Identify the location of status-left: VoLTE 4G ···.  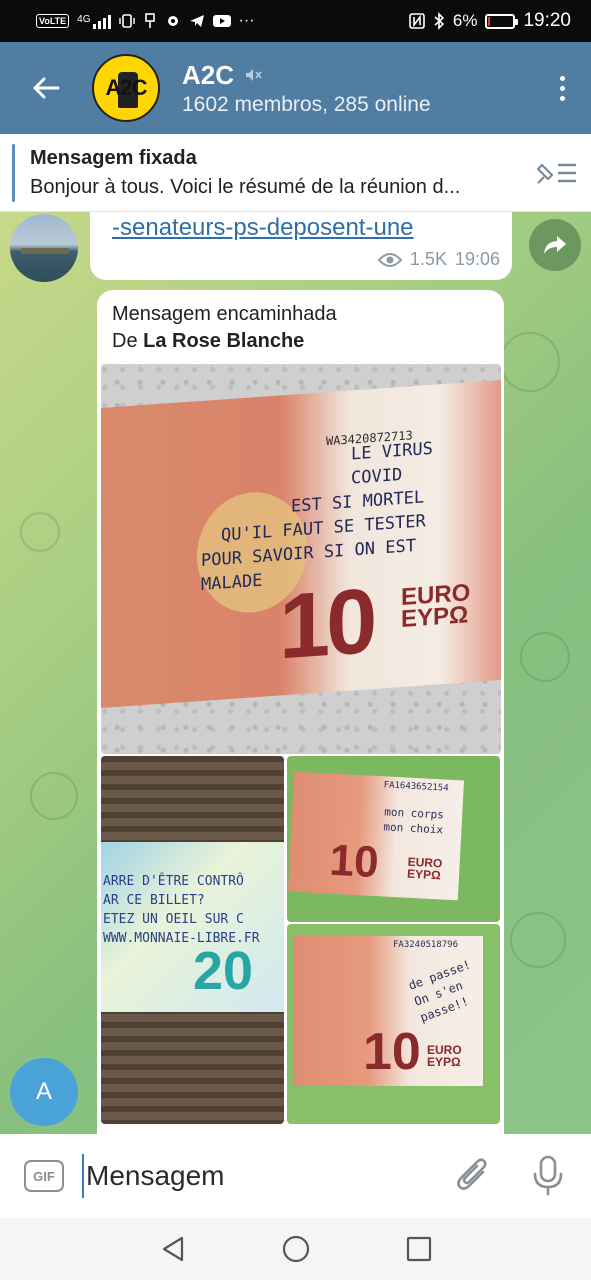
(145, 21).